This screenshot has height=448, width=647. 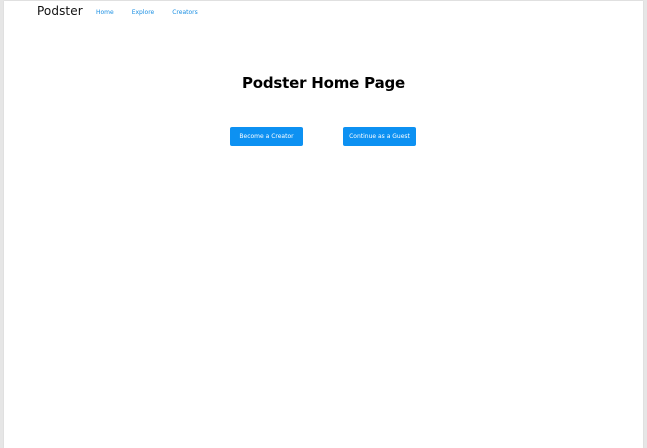 What do you see at coordinates (185, 12) in the screenshot?
I see `nav-link-creators: Creators` at bounding box center [185, 12].